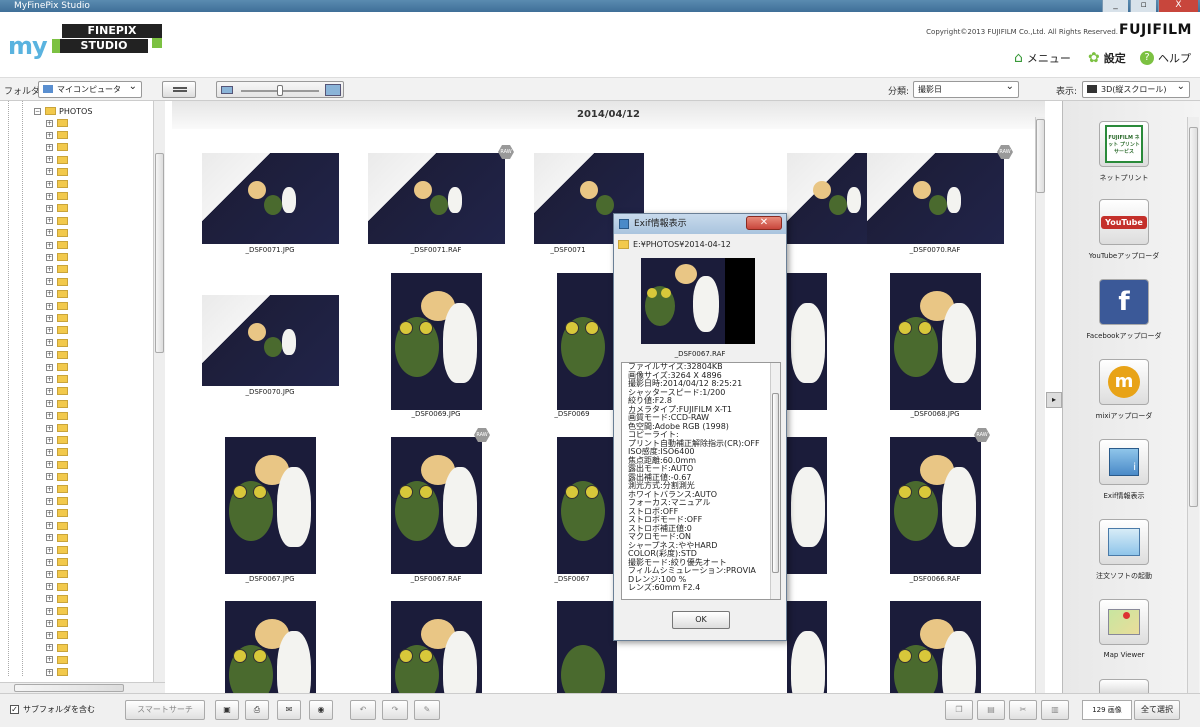 Image resolution: width=1200 pixels, height=727 pixels. I want to click on facebook-uploader-button: f Facebookアップローダ, so click(1124, 310).